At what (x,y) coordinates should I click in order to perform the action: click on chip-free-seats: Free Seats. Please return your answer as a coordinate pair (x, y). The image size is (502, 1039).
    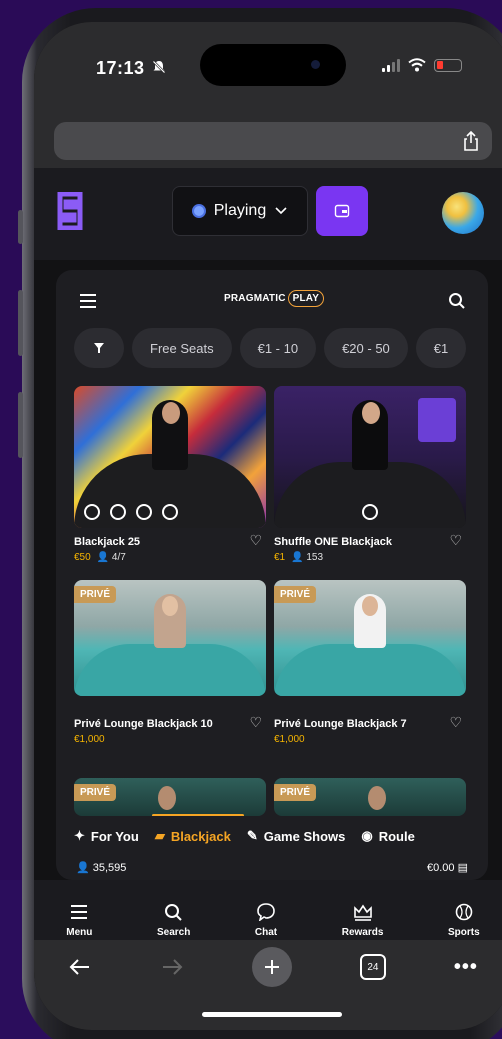
    Looking at the image, I should click on (182, 348).